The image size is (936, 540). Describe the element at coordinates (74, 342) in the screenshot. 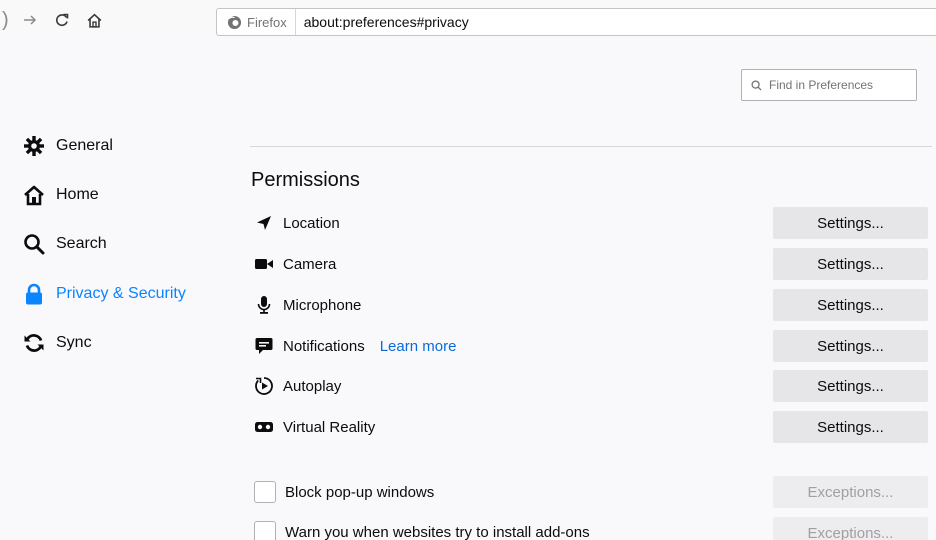

I see `category-label: Sync` at that location.